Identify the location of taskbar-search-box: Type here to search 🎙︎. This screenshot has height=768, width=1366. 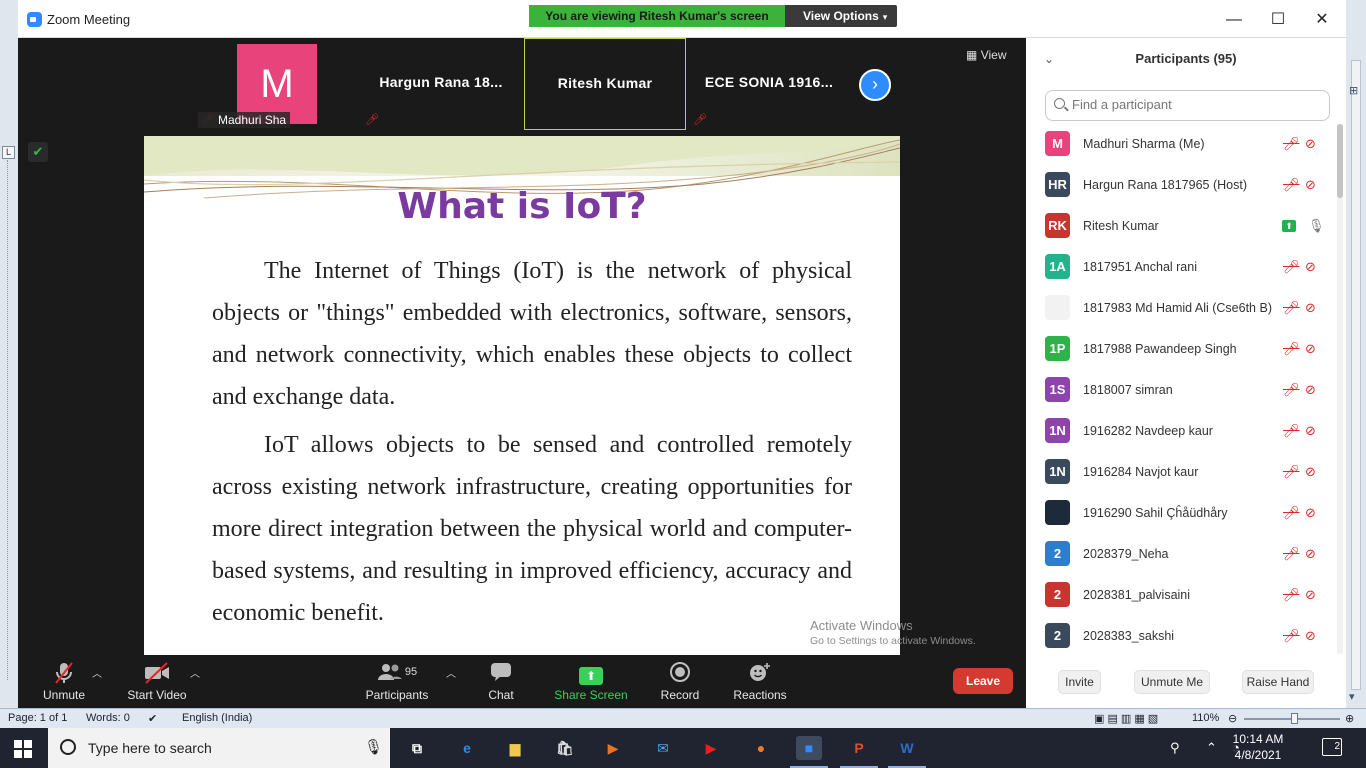
(219, 748).